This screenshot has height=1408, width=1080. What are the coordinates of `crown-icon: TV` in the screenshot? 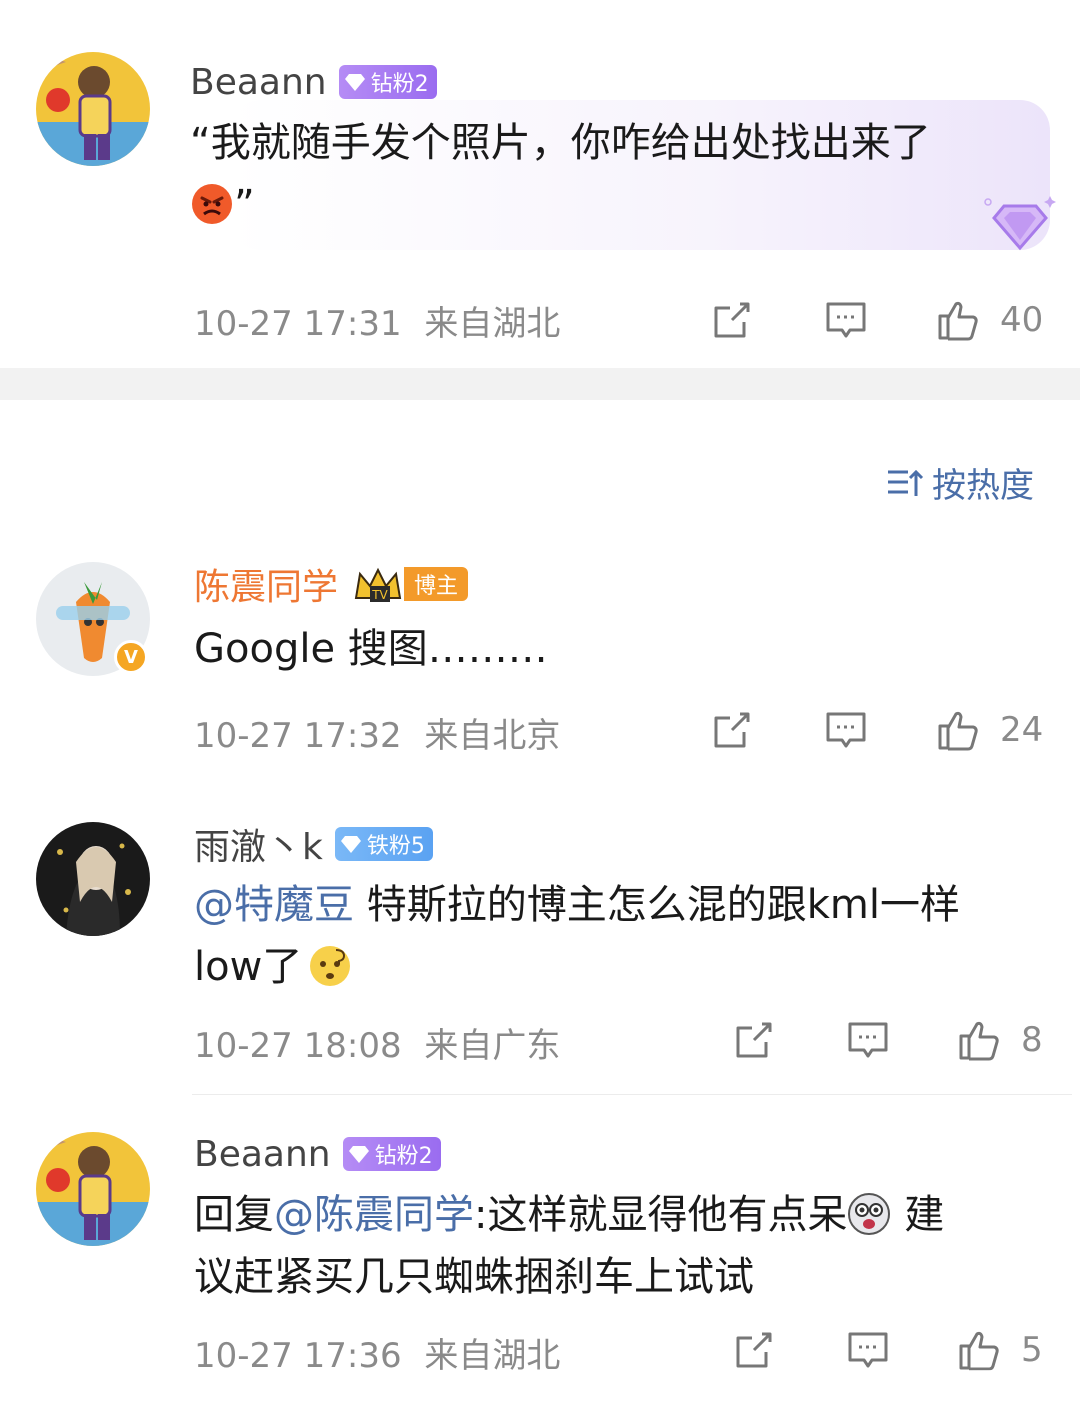 It's located at (378, 584).